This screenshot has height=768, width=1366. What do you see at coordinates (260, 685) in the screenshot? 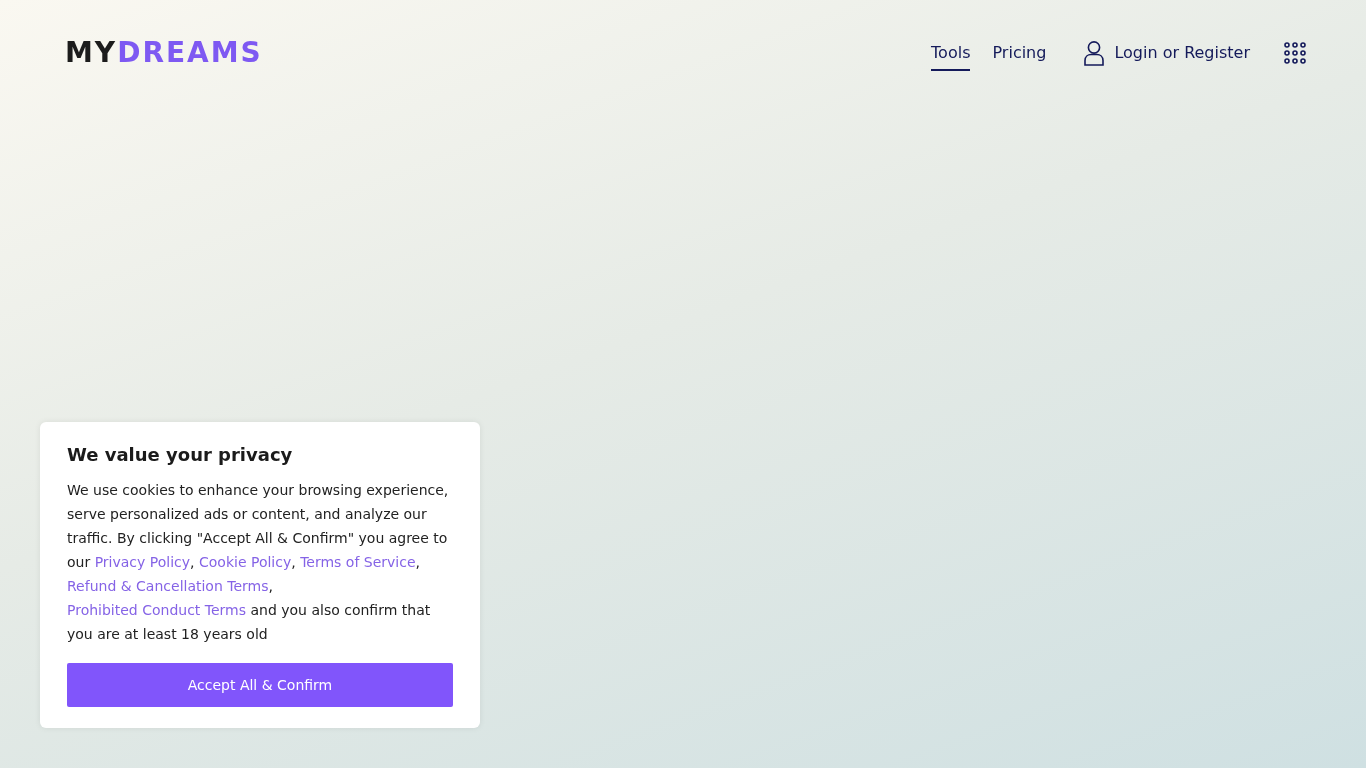
I see `accept-button: Accept All & Confirm` at bounding box center [260, 685].